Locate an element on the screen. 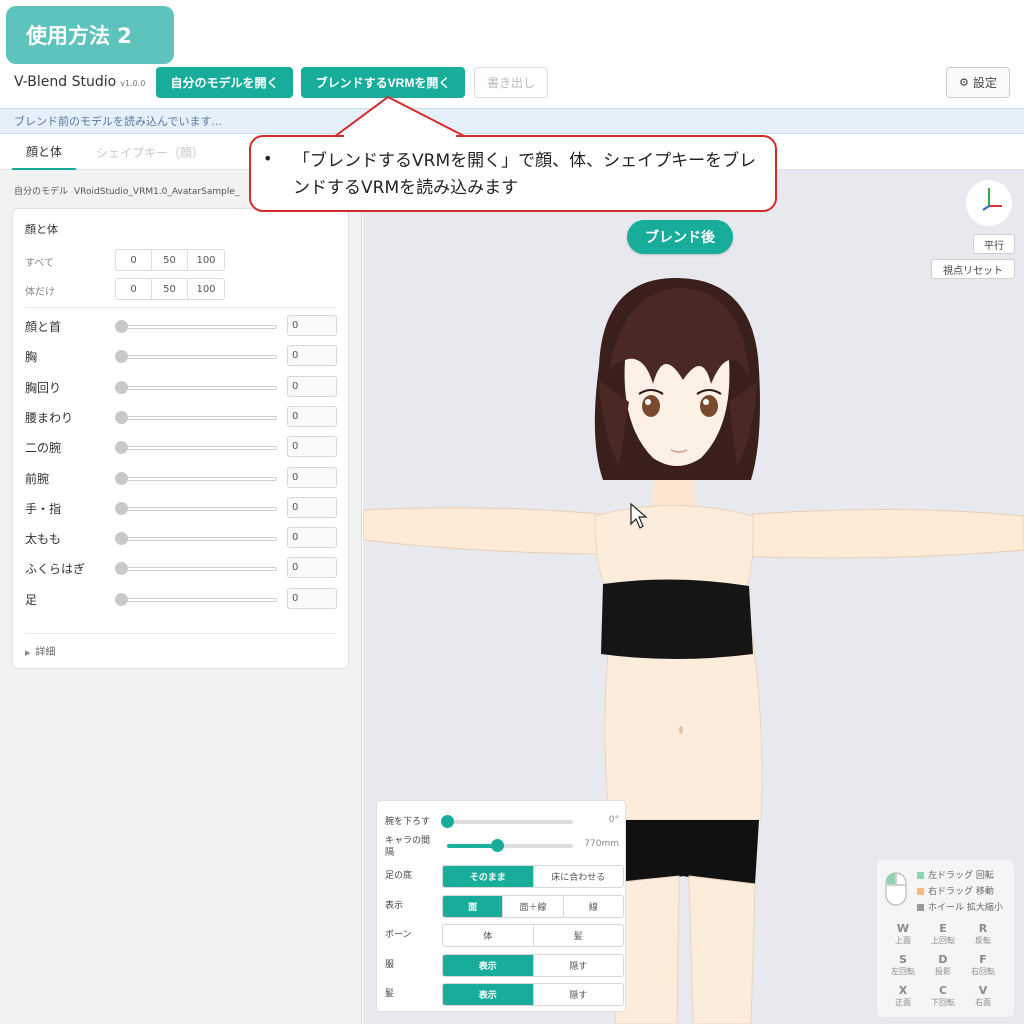 The height and width of the screenshot is (1024, 1024). slider-label: ふくらはぎ is located at coordinates (55, 569).